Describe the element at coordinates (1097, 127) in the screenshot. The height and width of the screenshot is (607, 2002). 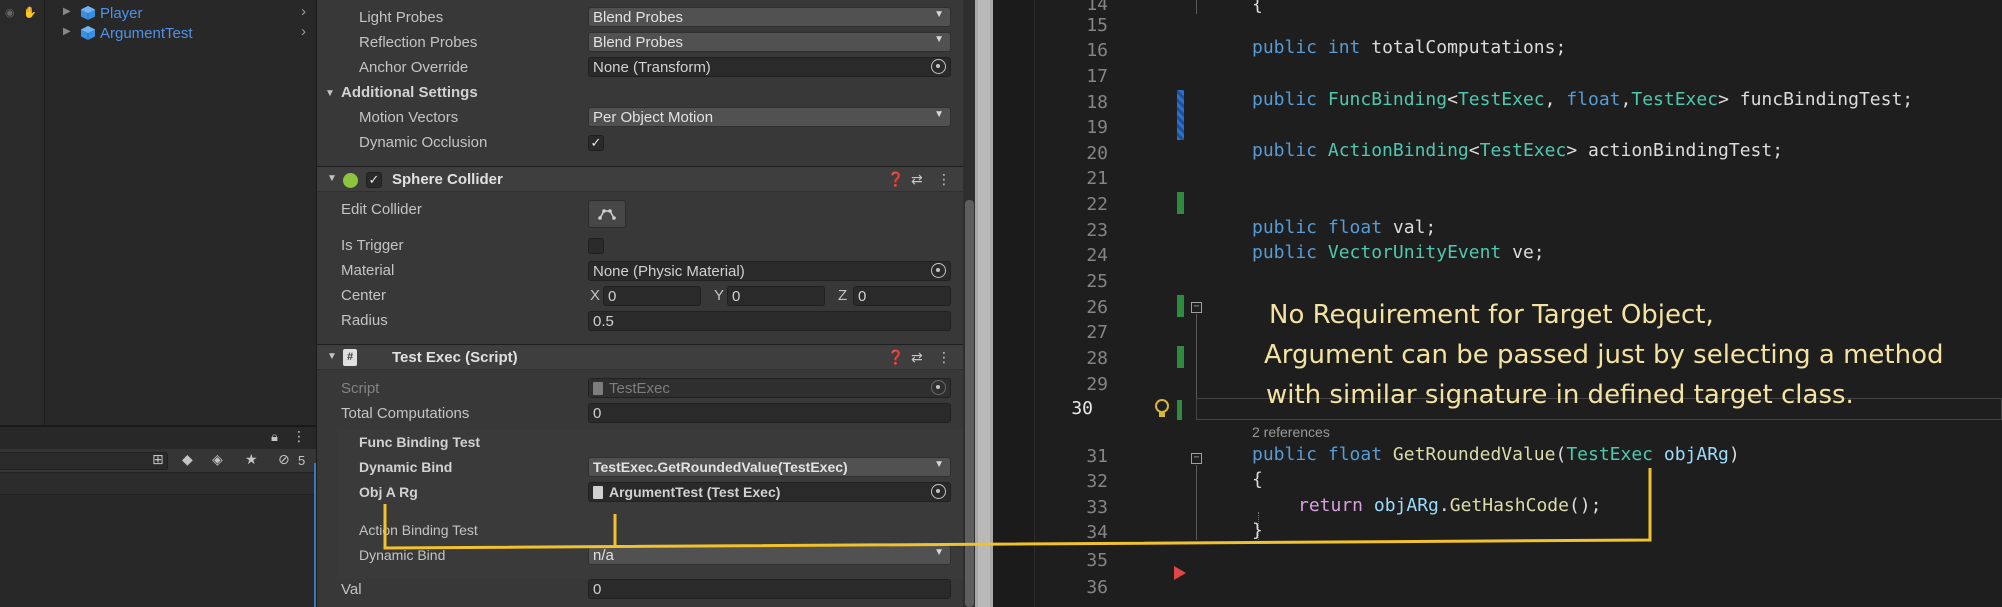
I see `line-number: 19` at that location.